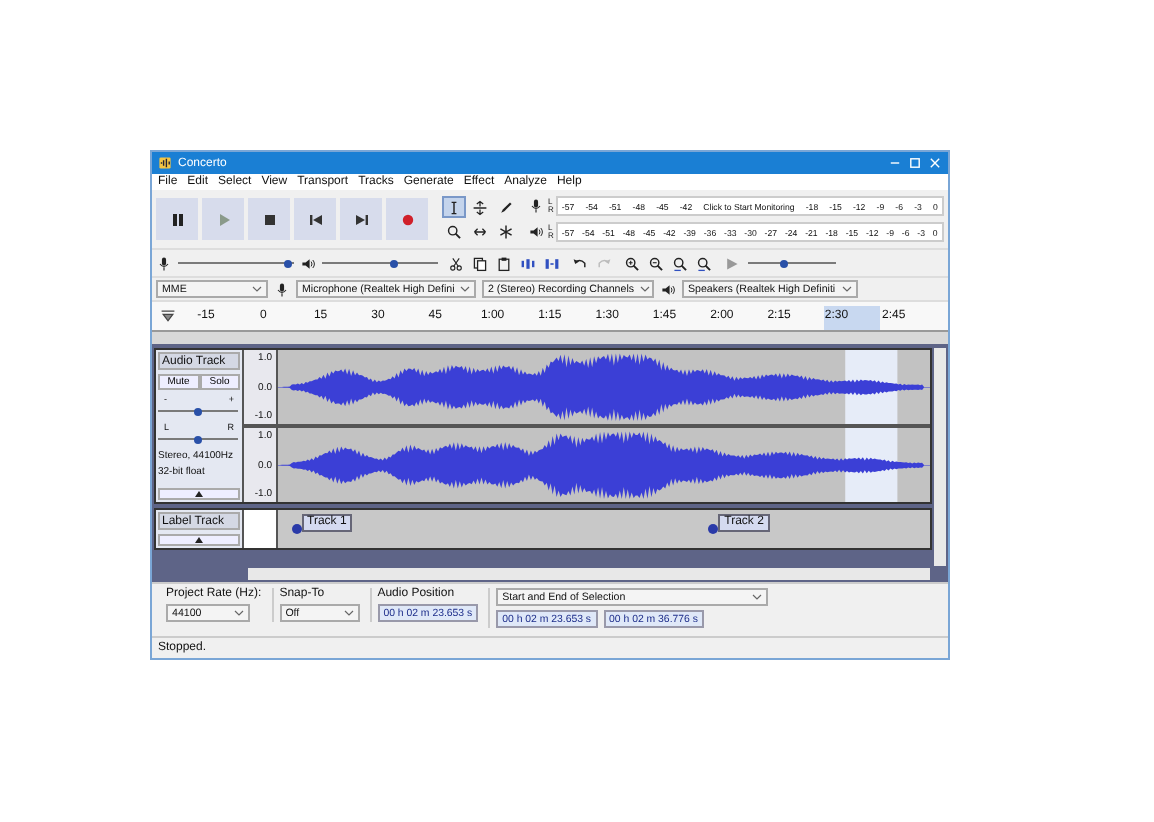 The width and height of the screenshot is (1154, 822). What do you see at coordinates (165, 163) in the screenshot?
I see `app-icon` at bounding box center [165, 163].